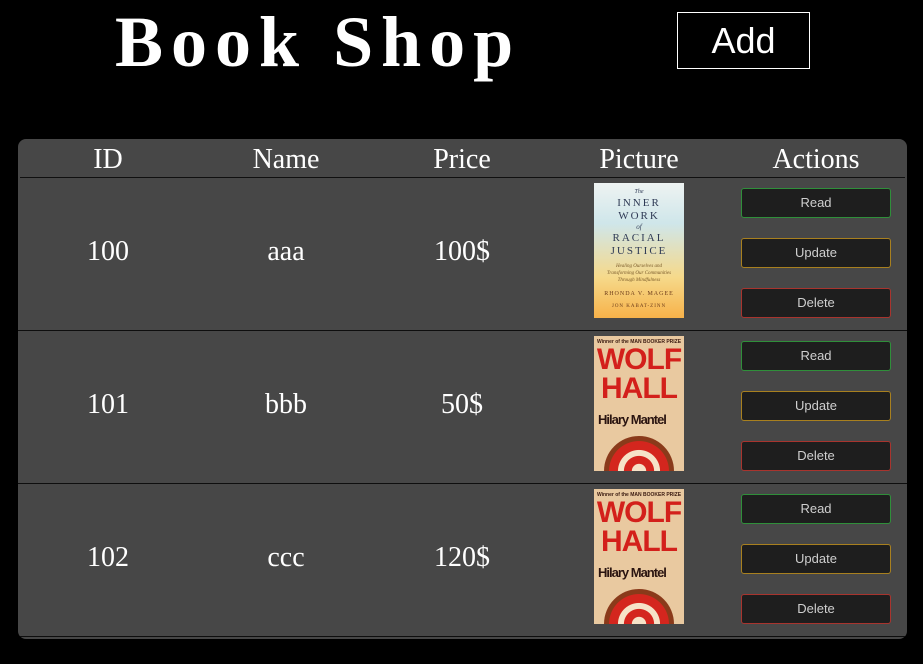 The width and height of the screenshot is (923, 664). I want to click on row-divider, so click(462, 636).